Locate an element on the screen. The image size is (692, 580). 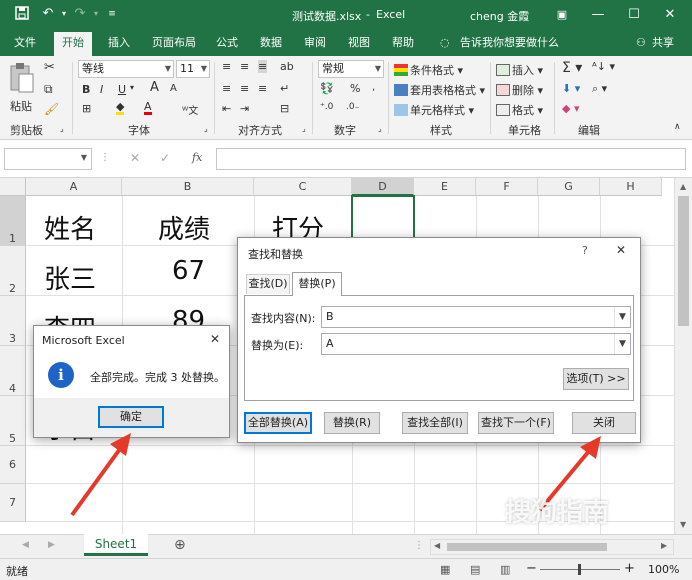
watermark-text: 搜狗指南 is located at coordinates (557, 513).